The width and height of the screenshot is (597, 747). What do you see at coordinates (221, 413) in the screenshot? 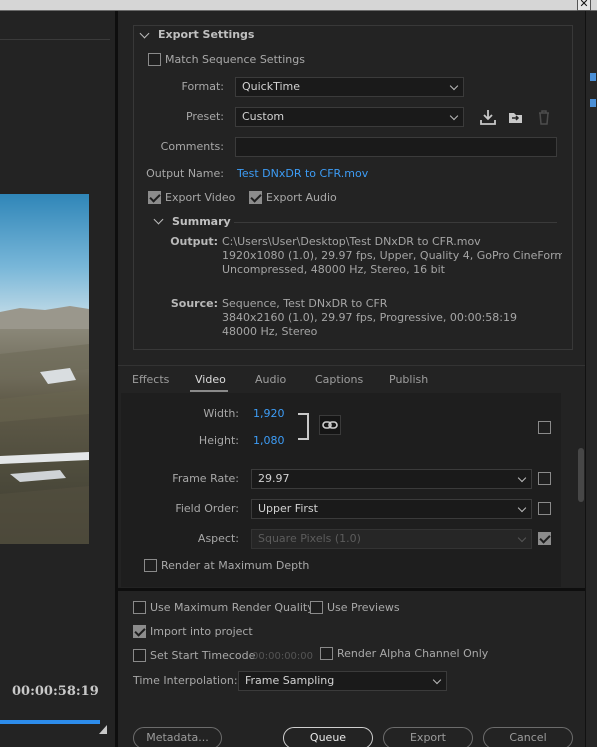
I see `width-label: Width:` at bounding box center [221, 413].